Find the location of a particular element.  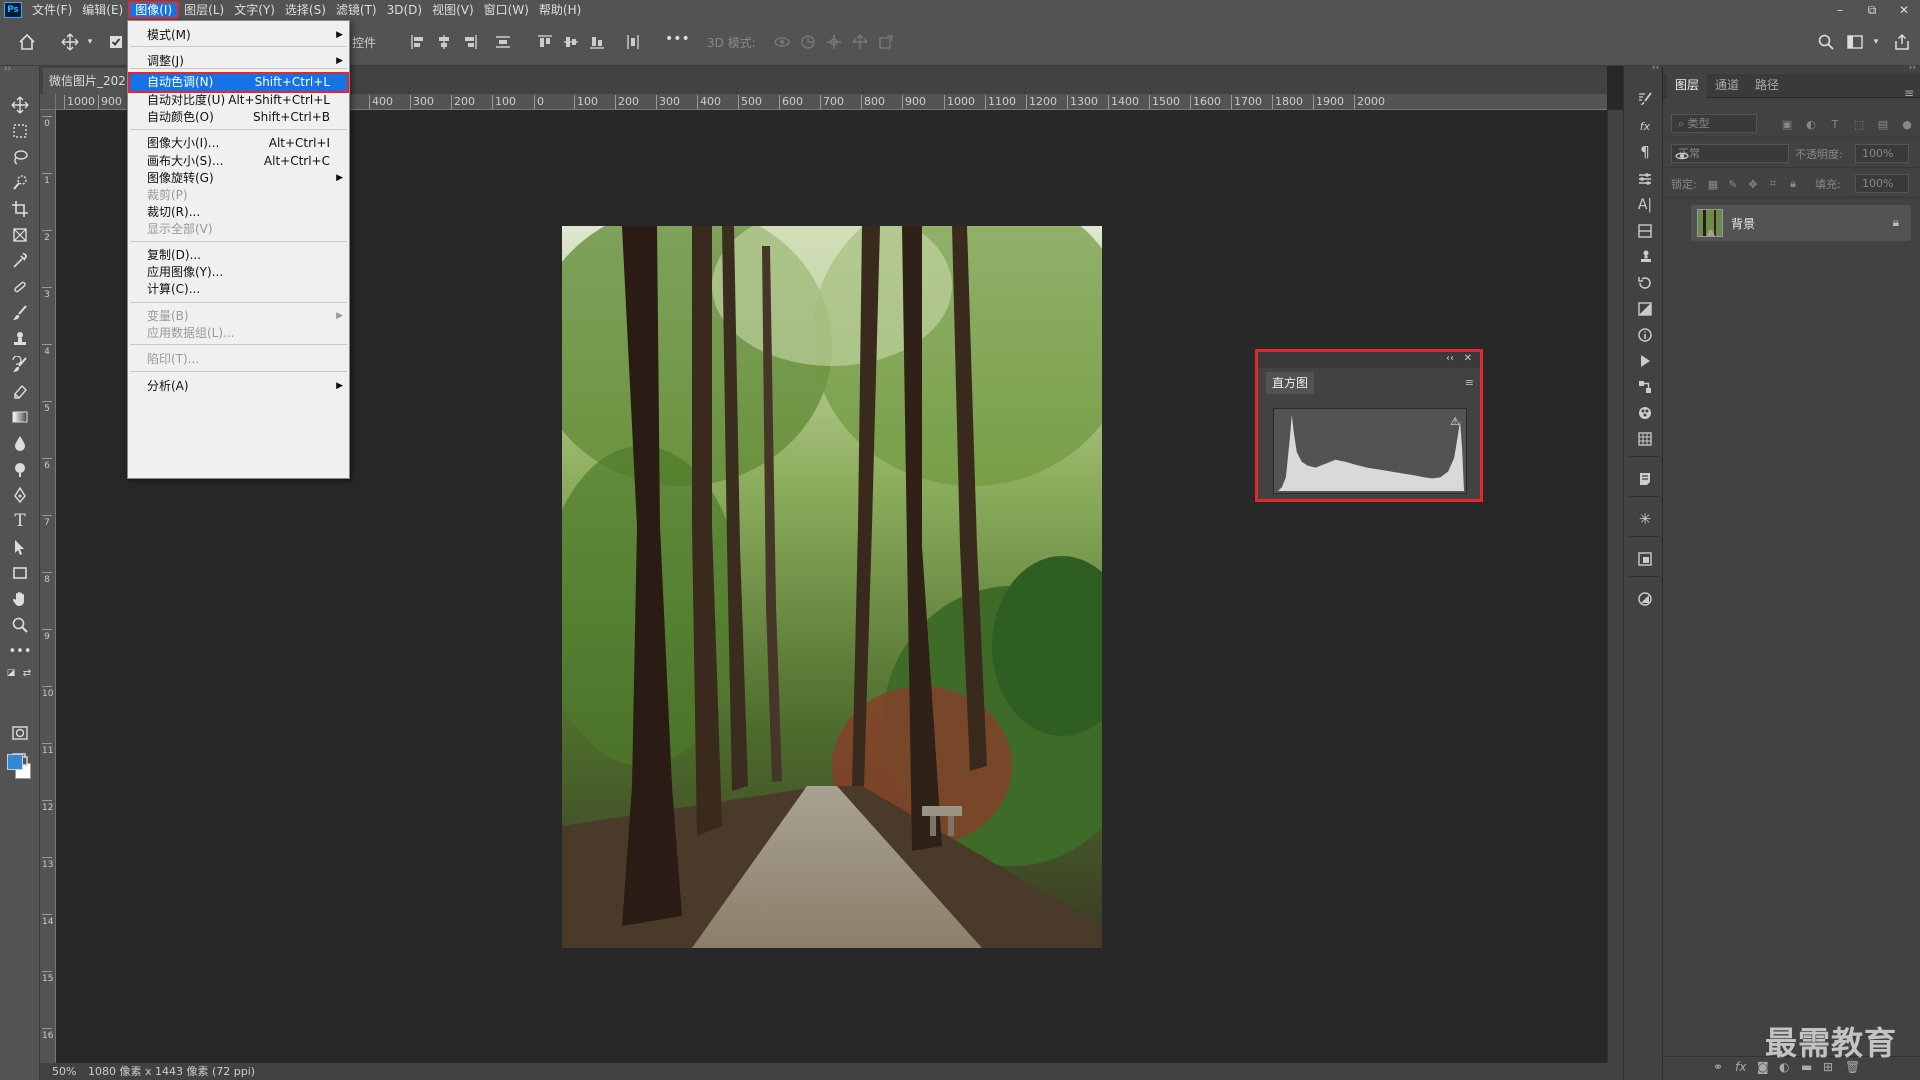

swatches-icon is located at coordinates (1645, 387).